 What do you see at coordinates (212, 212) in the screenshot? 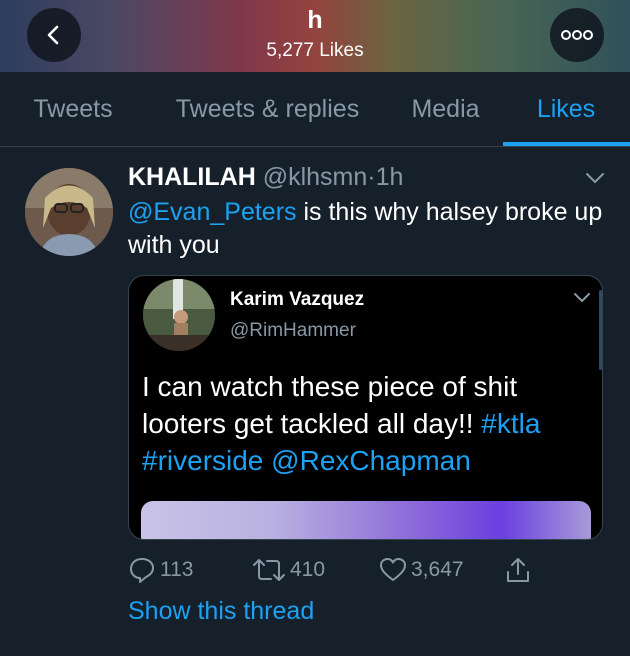
I see `mention-link: @Evan_Peters` at bounding box center [212, 212].